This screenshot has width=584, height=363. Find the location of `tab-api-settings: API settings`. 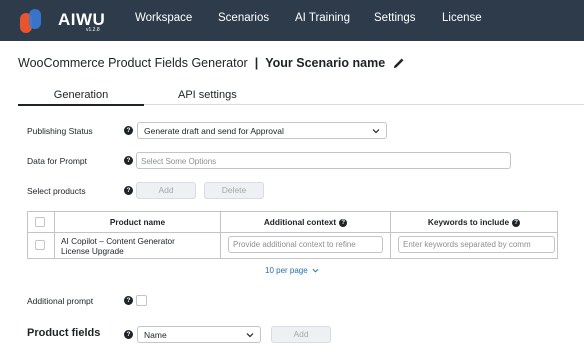

tab-api-settings: API settings is located at coordinates (207, 95).